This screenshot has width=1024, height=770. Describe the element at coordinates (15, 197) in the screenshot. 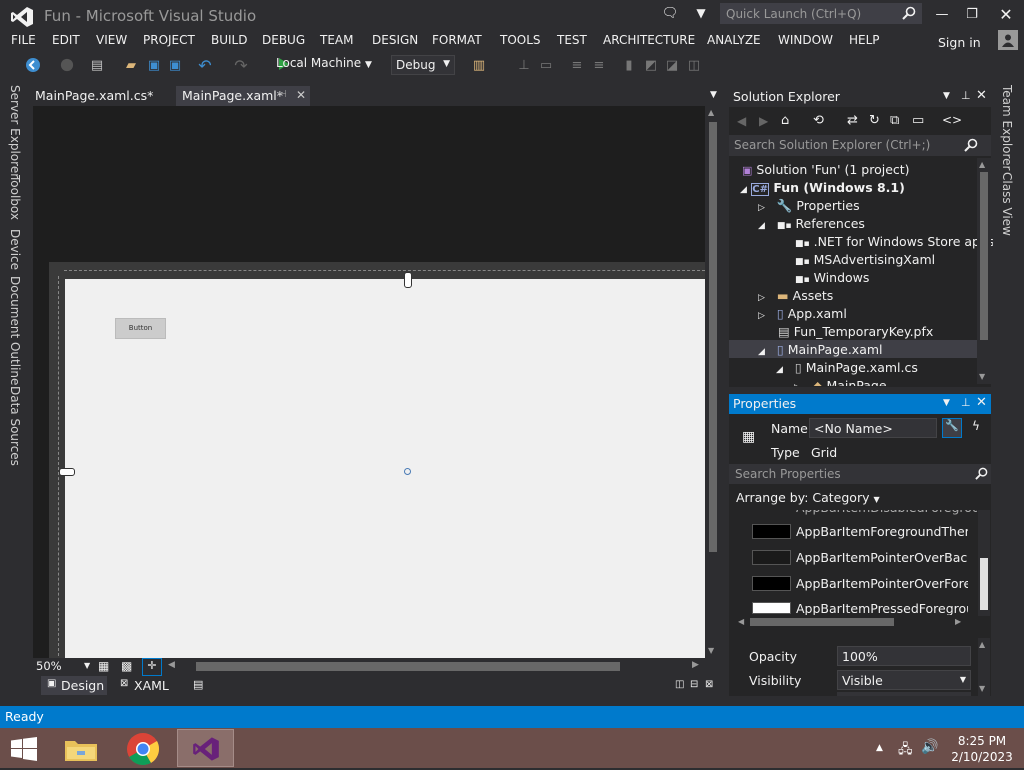

I see `toolbox-tab: Toolbox` at that location.